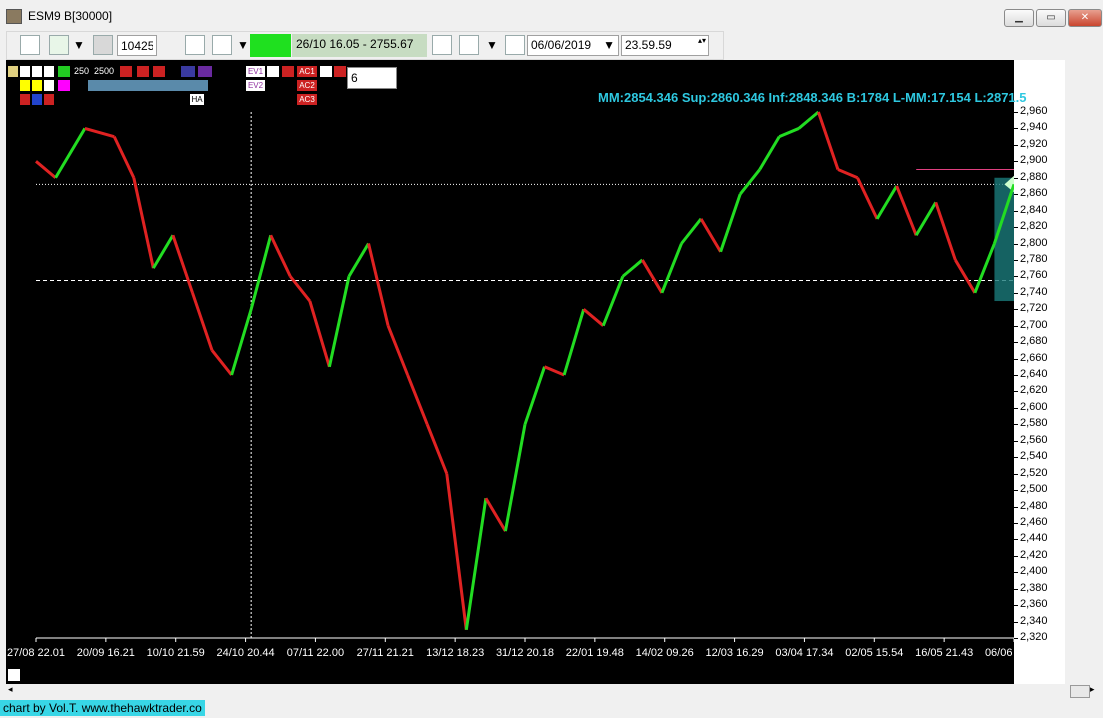 This screenshot has width=1103, height=718. What do you see at coordinates (188, 71) in the screenshot?
I see `vsi-icon` at bounding box center [188, 71].